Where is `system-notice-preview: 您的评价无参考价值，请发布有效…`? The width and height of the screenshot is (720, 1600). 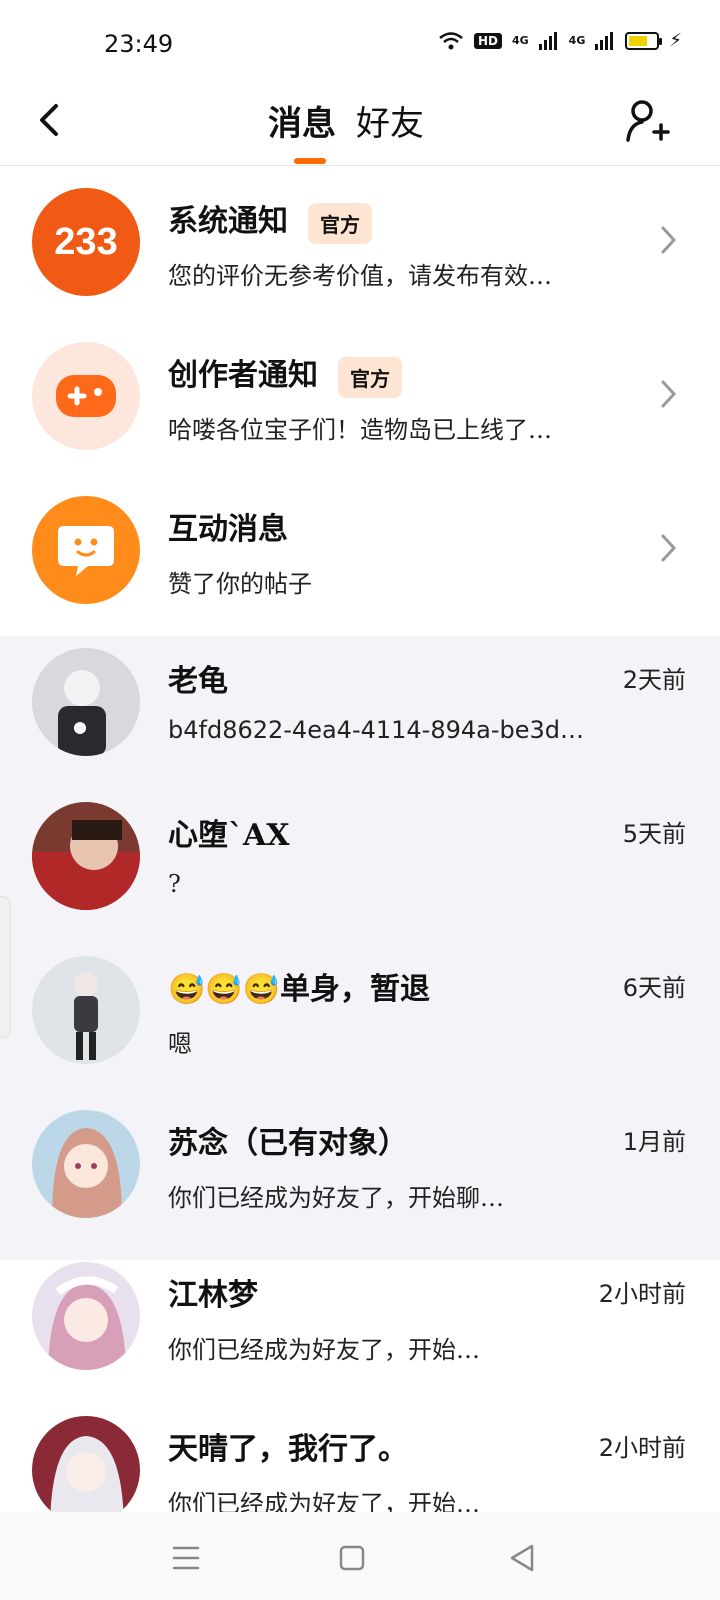
system-notice-preview: 您的评价无参考价值，请发布有效… is located at coordinates (360, 276).